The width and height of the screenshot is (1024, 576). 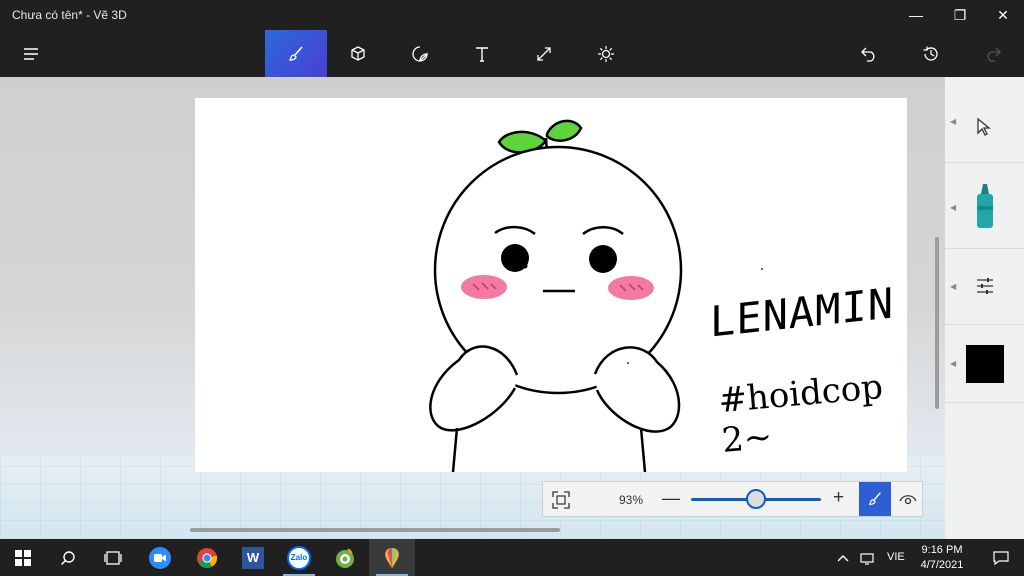 I want to click on redo-button, so click(x=993, y=53).